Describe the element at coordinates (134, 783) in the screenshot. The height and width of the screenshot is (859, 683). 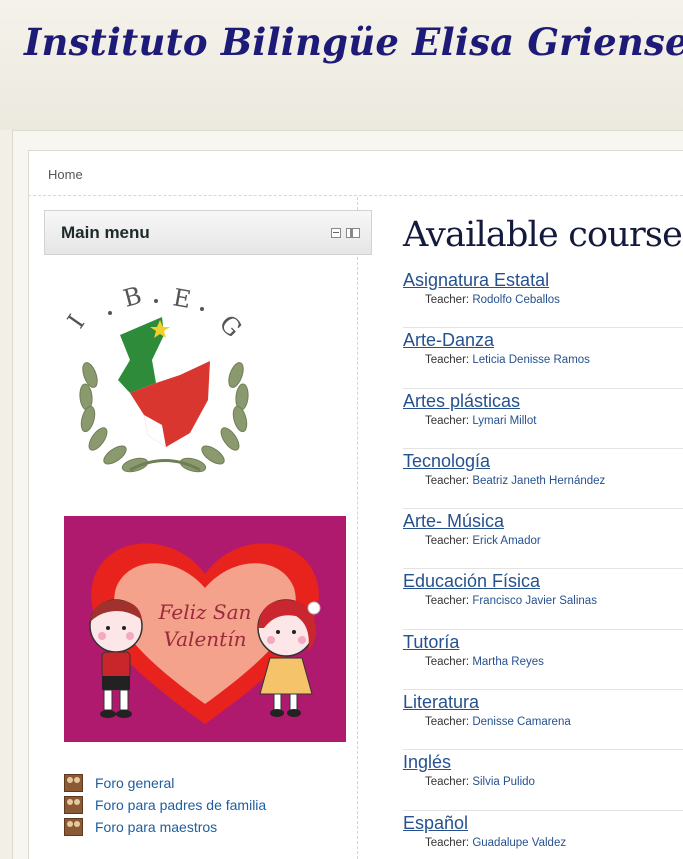
I see `forum-general-link: Foro general` at that location.